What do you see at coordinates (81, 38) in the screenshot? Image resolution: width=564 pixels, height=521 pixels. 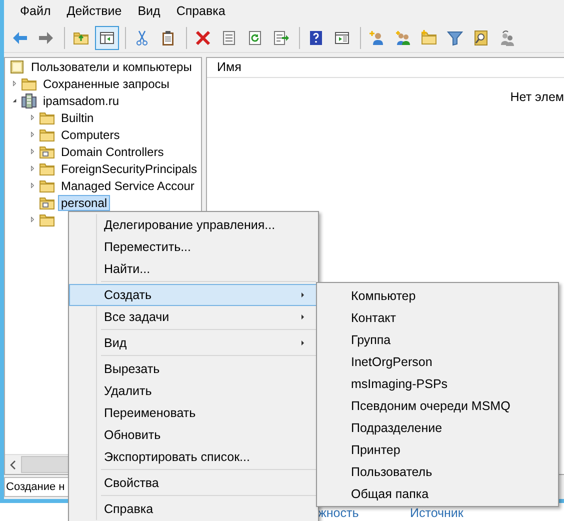 I see `folder-up-icon` at bounding box center [81, 38].